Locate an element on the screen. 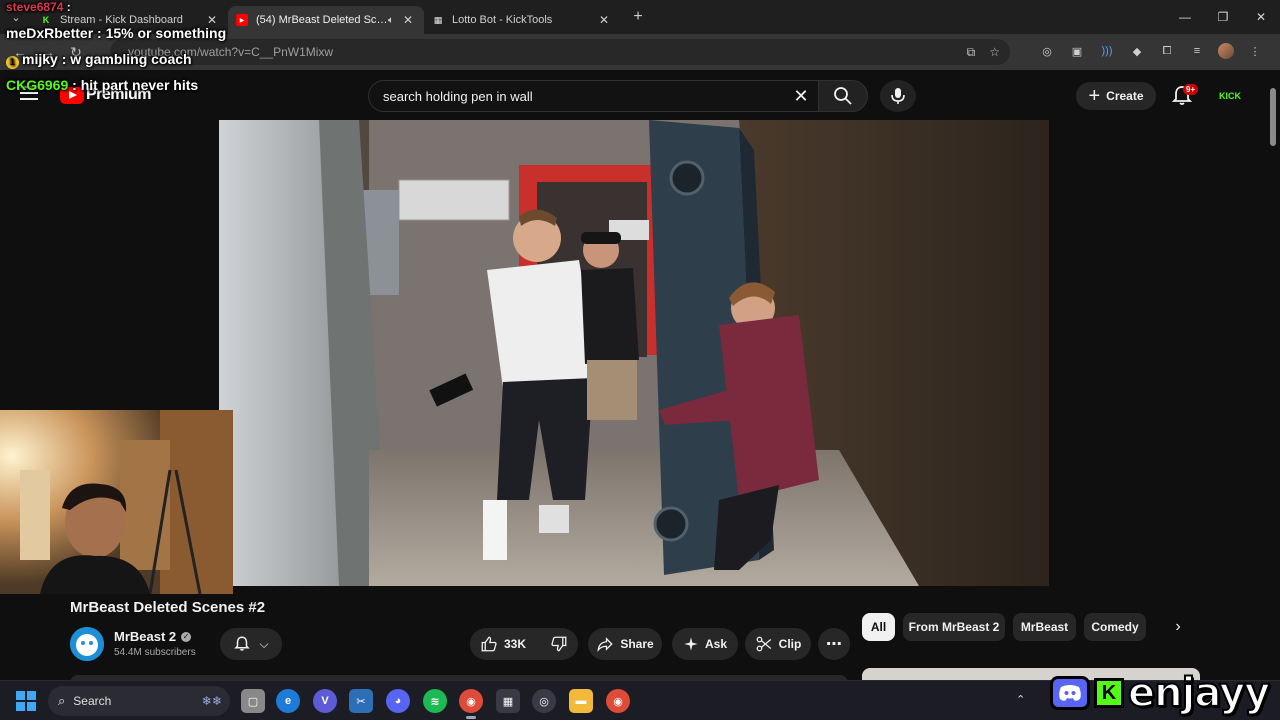 This screenshot has height=720, width=1280. streamer-name: enjayy is located at coordinates (1199, 693).